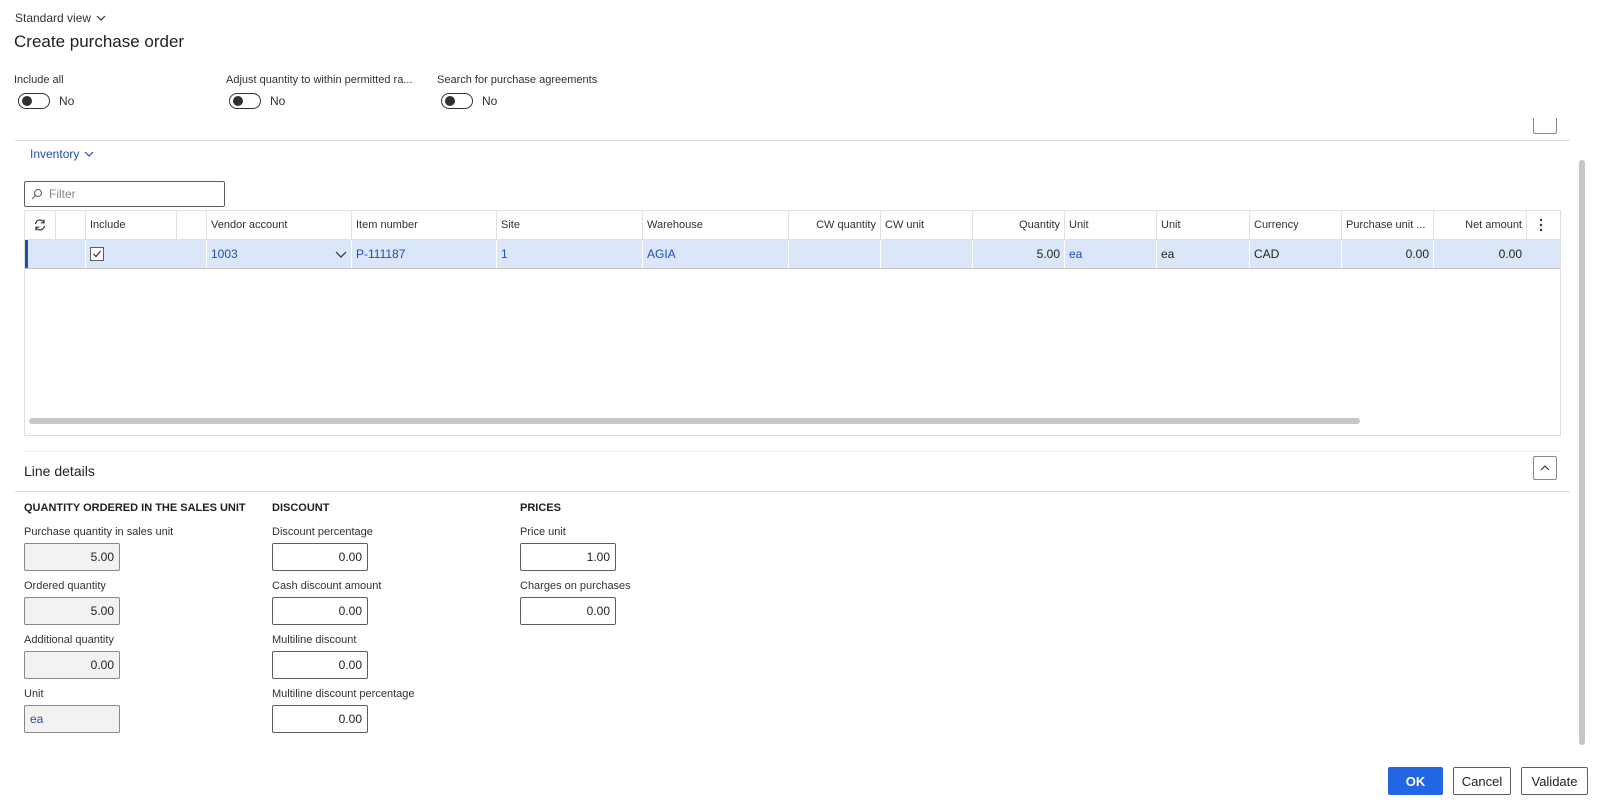 This screenshot has height=807, width=1600. I want to click on additional-quantity-field: 0.00, so click(72, 665).